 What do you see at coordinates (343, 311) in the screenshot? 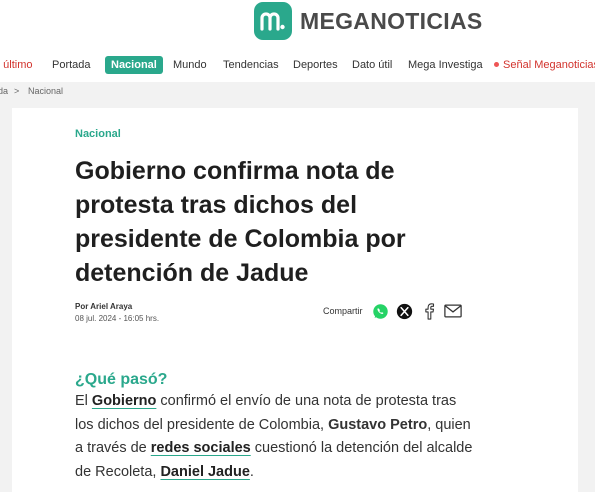
I see `share-label: Compartir` at bounding box center [343, 311].